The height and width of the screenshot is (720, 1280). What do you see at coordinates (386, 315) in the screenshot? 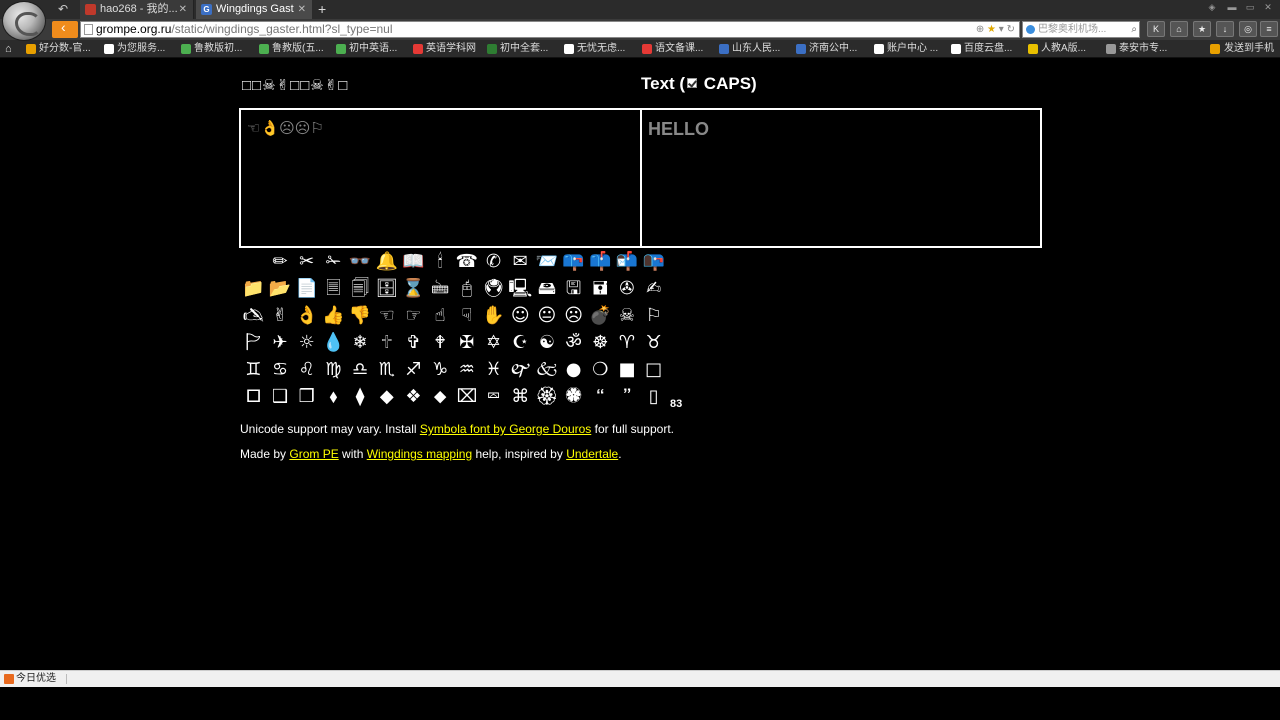
I see `glyph-button: ☜` at bounding box center [386, 315].